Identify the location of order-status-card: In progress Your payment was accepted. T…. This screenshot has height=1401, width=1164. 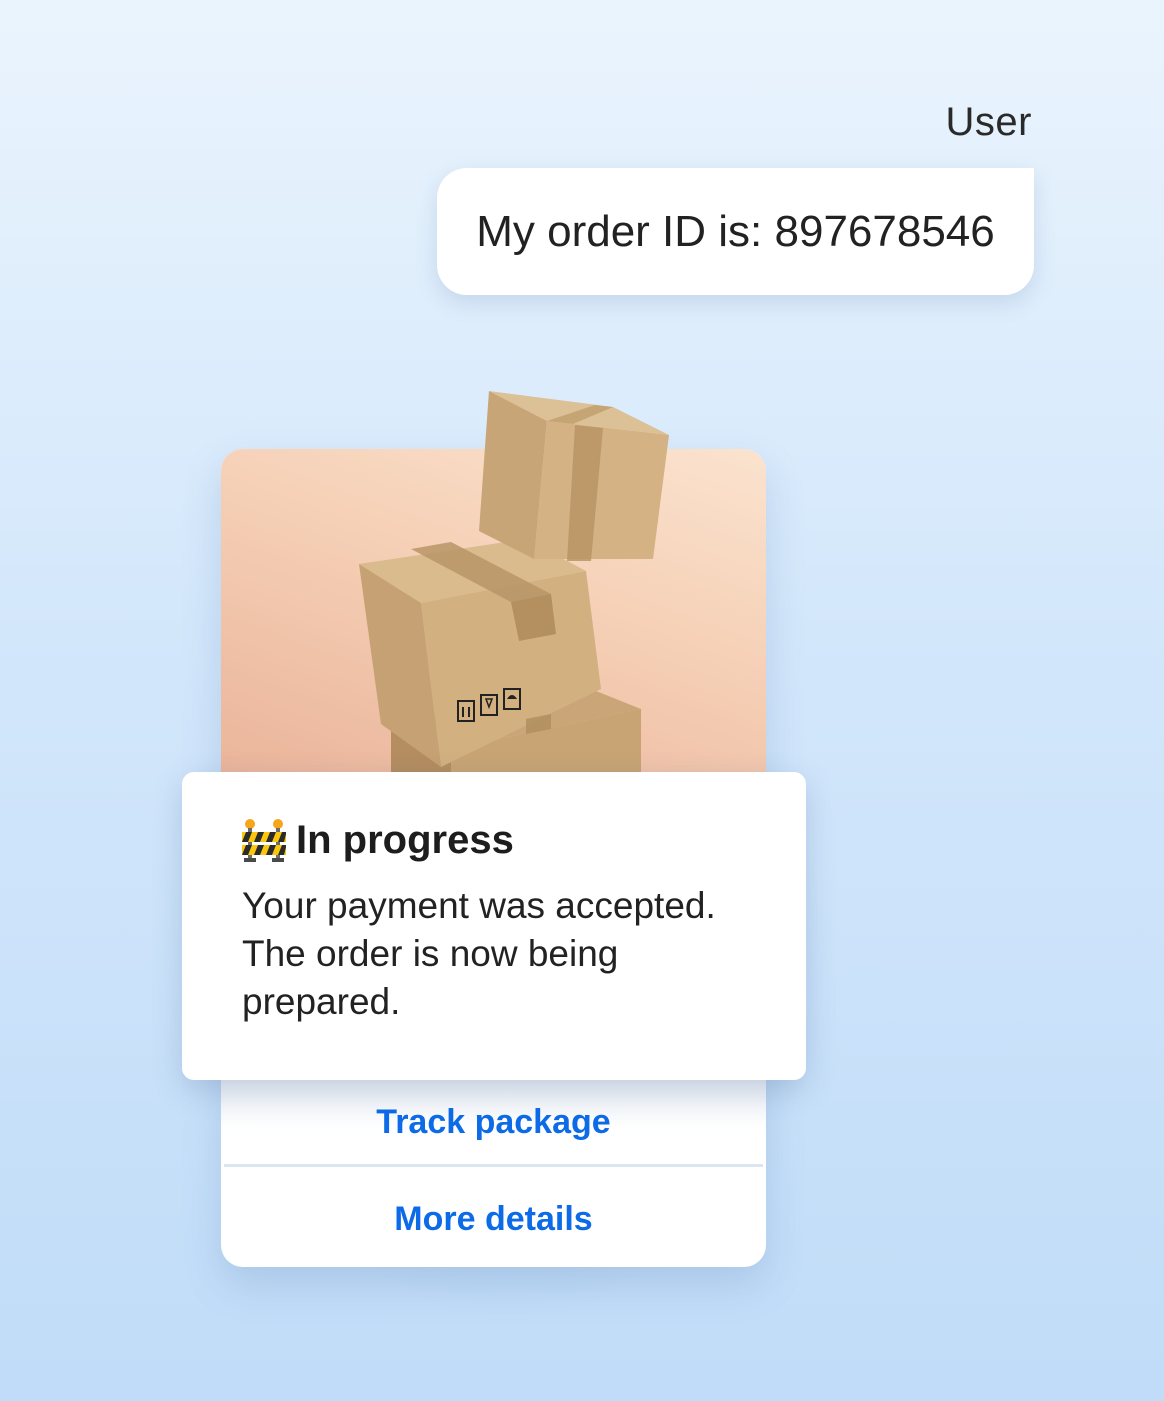
(494, 926).